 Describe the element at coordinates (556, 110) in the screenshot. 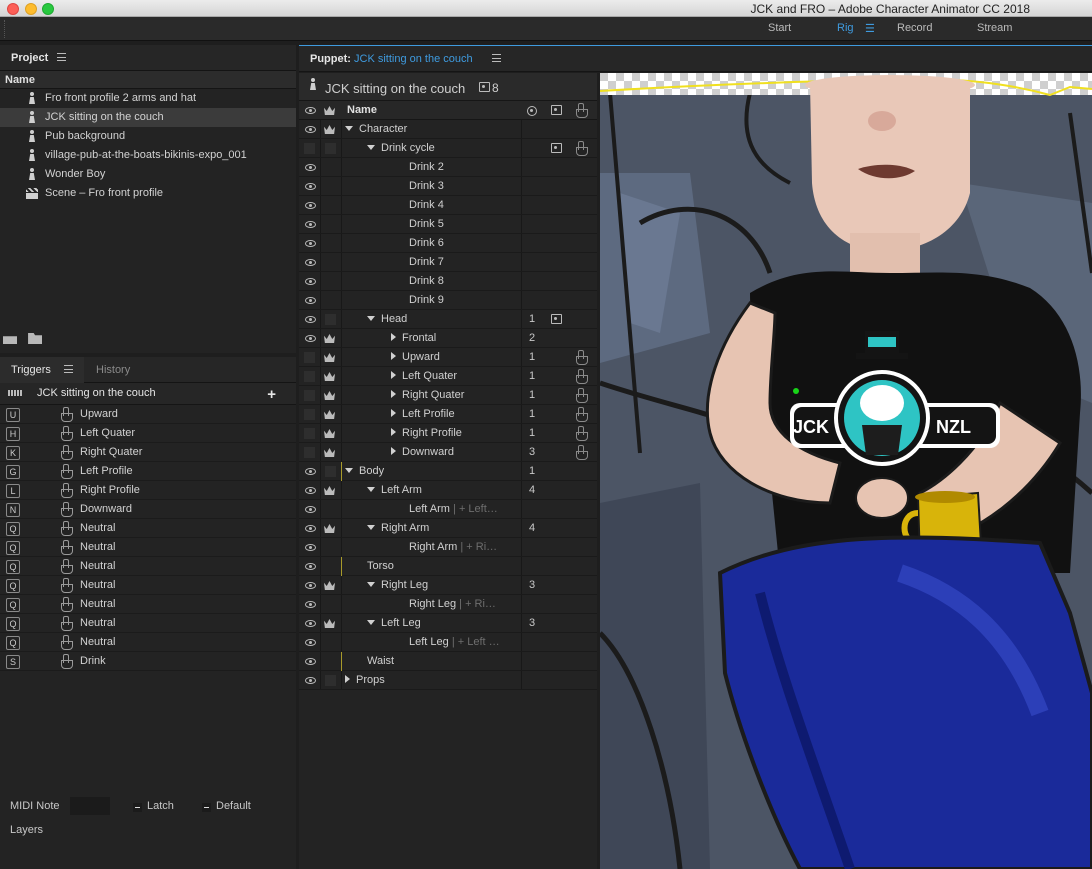

I see `camera-column-icon` at that location.